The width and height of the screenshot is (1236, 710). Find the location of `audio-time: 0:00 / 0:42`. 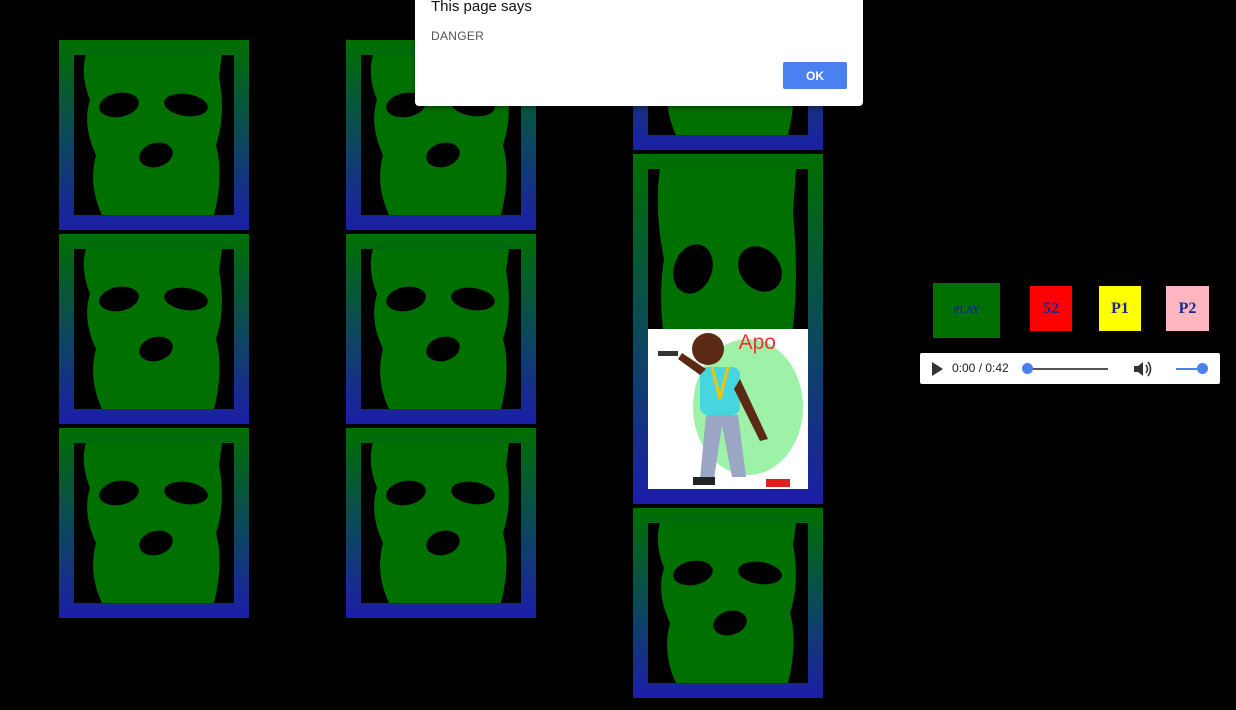

audio-time: 0:00 / 0:42 is located at coordinates (980, 368).